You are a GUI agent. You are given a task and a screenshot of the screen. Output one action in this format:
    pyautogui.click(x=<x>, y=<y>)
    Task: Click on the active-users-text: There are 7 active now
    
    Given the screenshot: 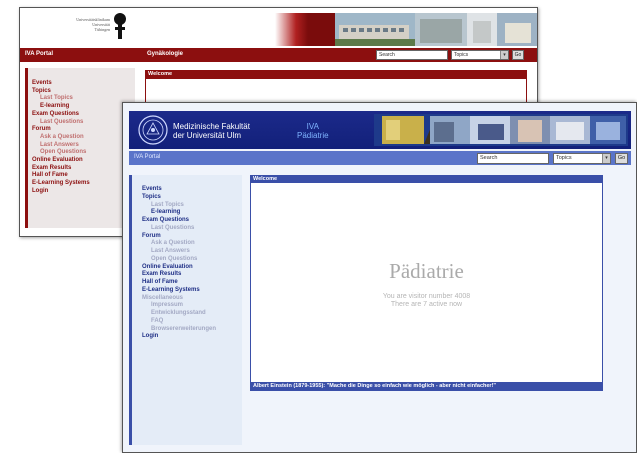 What is the action you would take?
    pyautogui.click(x=426, y=304)
    